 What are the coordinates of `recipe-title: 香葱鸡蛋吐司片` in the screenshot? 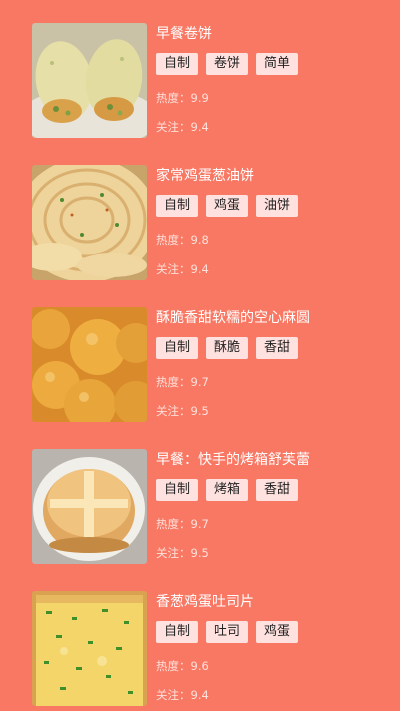 It's located at (205, 602).